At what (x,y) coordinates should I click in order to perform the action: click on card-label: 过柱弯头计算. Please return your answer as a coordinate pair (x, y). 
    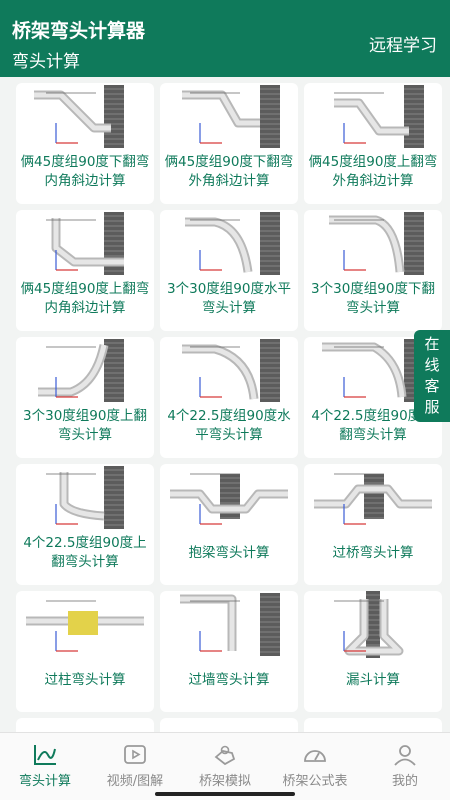
    Looking at the image, I should click on (85, 680).